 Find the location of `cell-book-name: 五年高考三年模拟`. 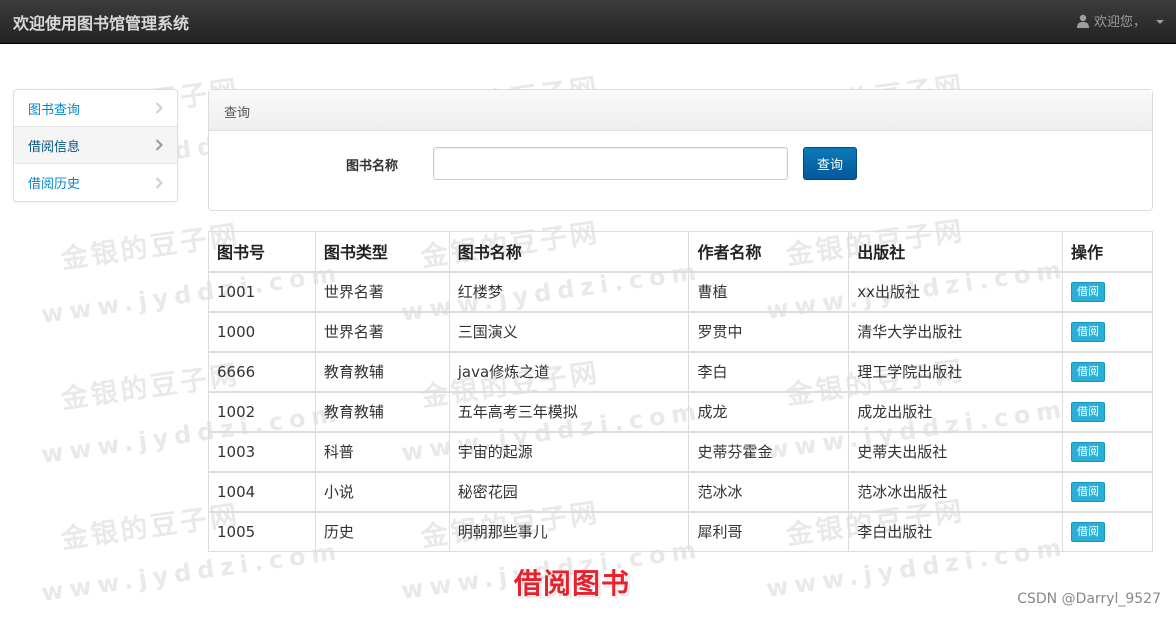

cell-book-name: 五年高考三年模拟 is located at coordinates (569, 411).